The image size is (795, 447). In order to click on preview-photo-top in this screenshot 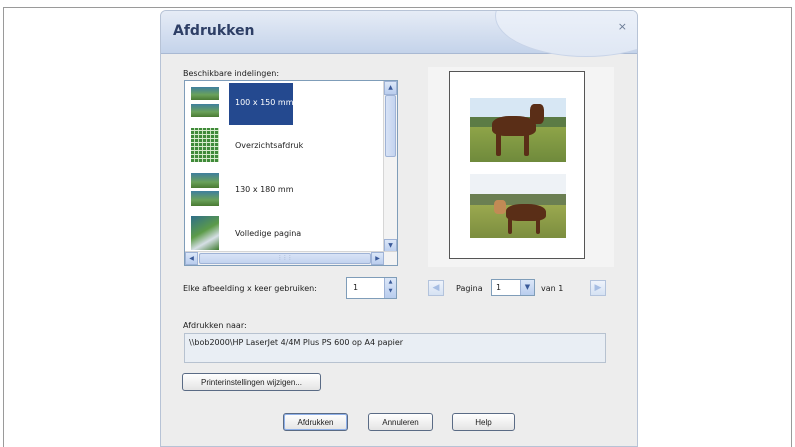, I will do `click(518, 130)`.